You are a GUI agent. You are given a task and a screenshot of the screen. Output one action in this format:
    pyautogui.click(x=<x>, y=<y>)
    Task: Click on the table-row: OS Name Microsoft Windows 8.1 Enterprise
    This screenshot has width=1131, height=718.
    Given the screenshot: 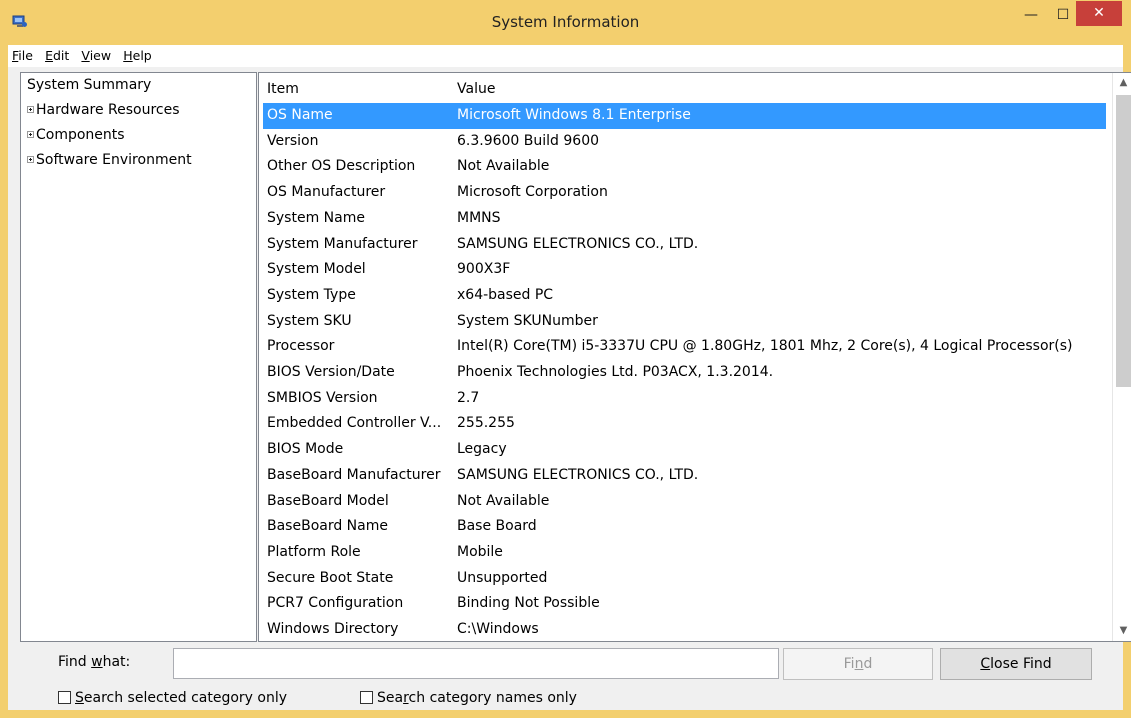 What is the action you would take?
    pyautogui.click(x=684, y=116)
    